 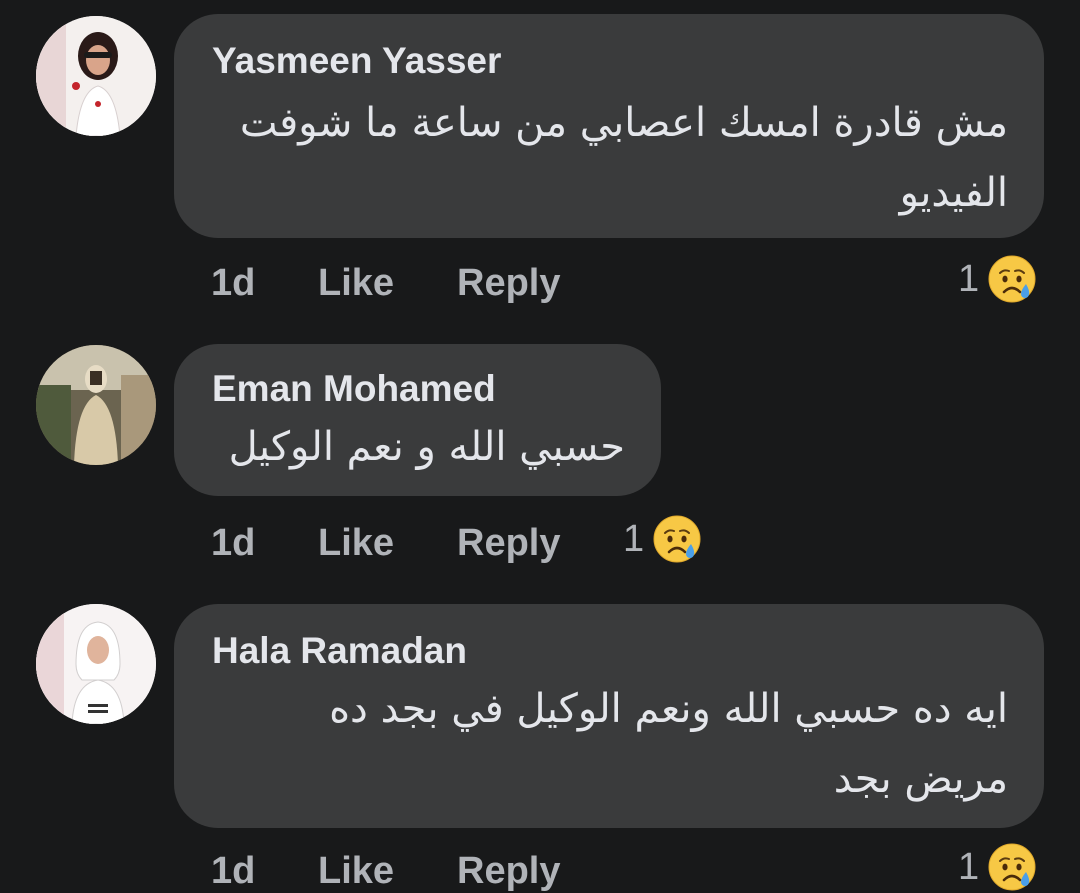 I want to click on comment-author: Hala Ramadan, so click(x=339, y=651).